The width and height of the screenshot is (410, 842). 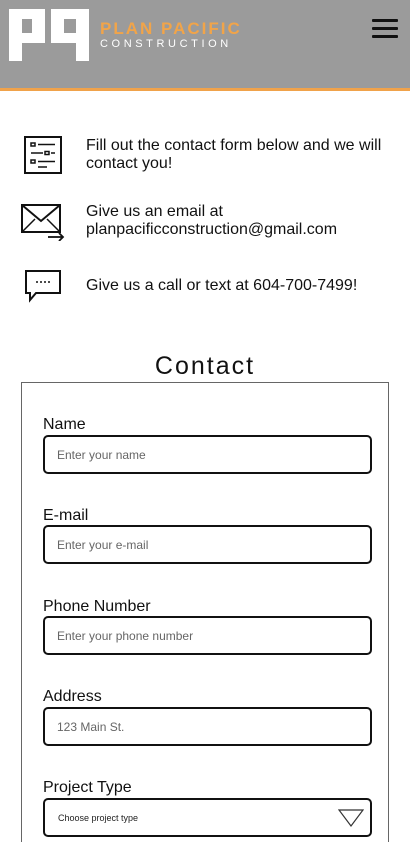 I want to click on info-row-phone: Give us a call or text at 604-700-7499!, so click(x=210, y=286).